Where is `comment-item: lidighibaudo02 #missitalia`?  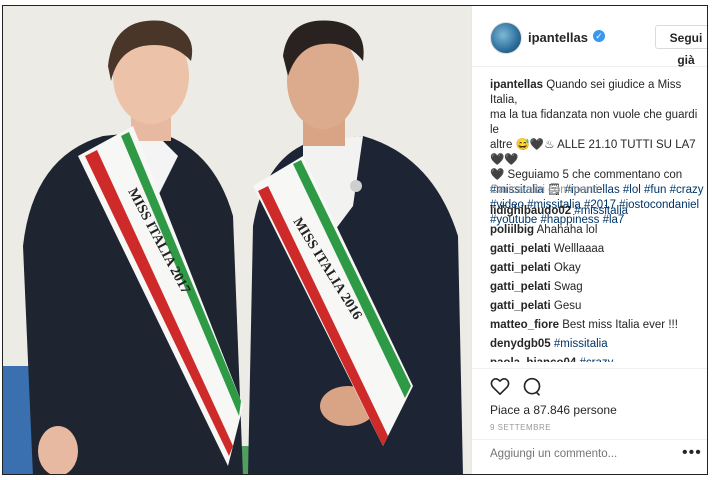 comment-item: lidighibaudo02 #missitalia is located at coordinates (597, 211).